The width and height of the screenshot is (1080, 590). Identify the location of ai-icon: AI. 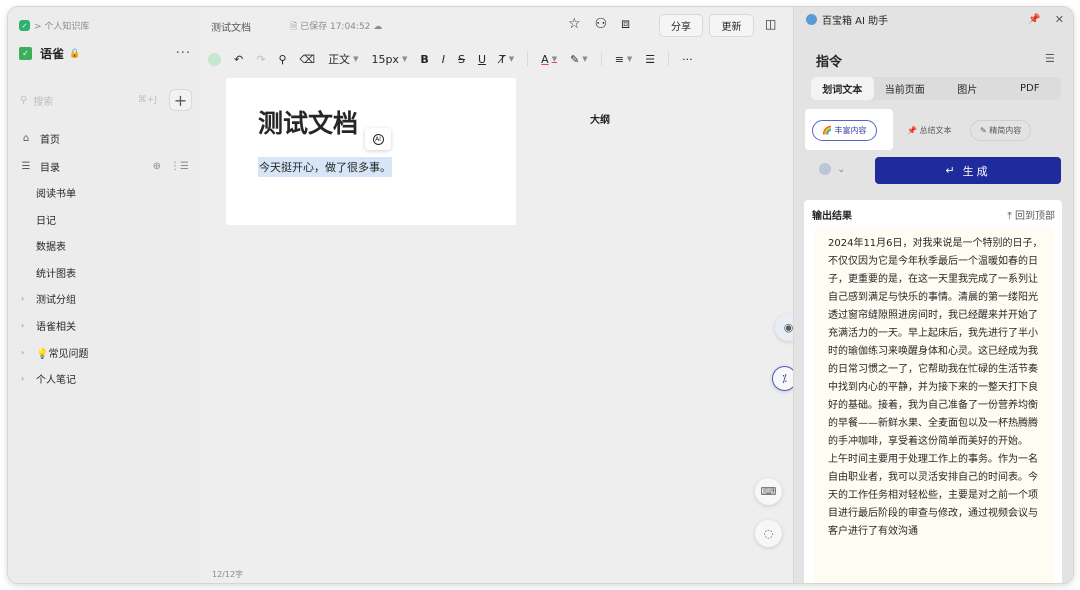
(378, 139).